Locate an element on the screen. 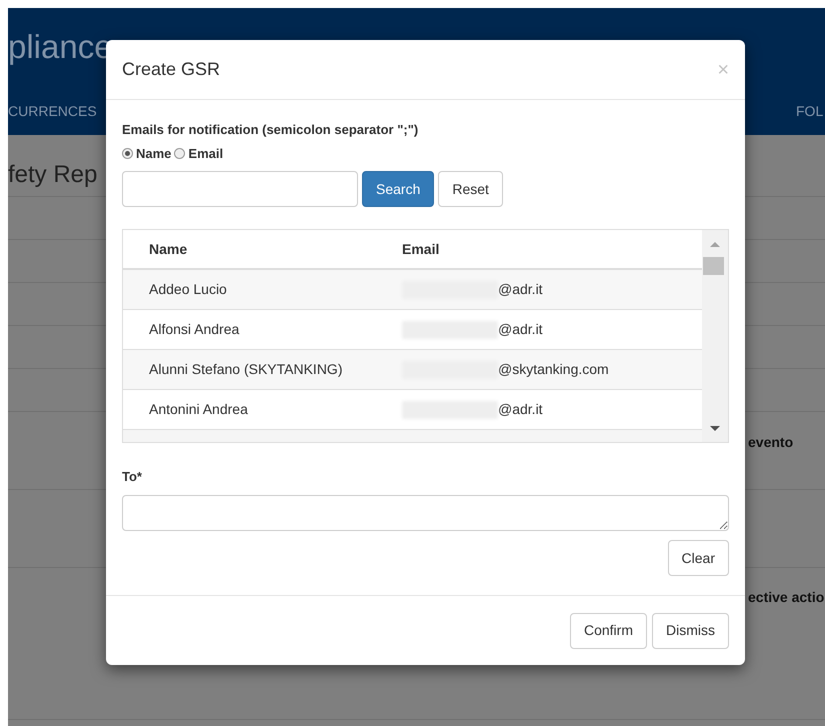 Image resolution: width=825 pixels, height=726 pixels. column-label: ective actio is located at coordinates (786, 597).